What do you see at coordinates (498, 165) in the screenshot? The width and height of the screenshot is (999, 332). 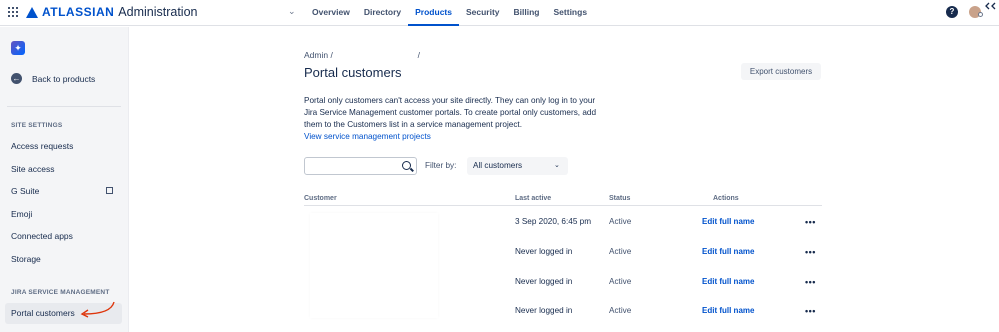 I see `filter-value: All customers` at bounding box center [498, 165].